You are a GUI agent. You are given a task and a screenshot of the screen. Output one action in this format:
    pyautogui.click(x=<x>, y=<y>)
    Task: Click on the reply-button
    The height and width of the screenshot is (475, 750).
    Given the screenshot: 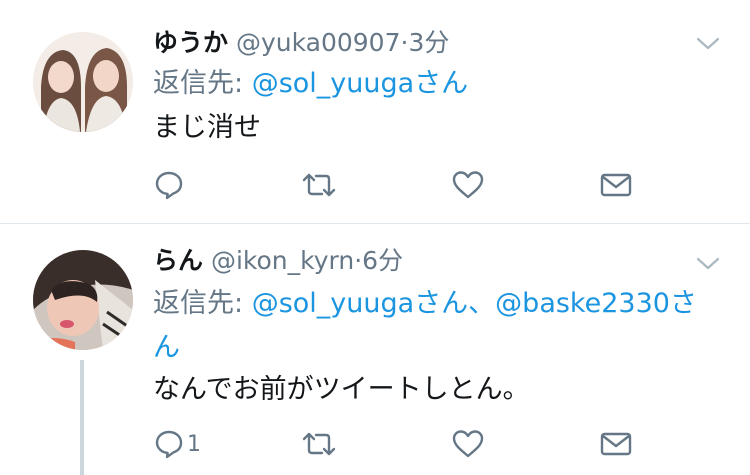 What is the action you would take?
    pyautogui.click(x=170, y=185)
    